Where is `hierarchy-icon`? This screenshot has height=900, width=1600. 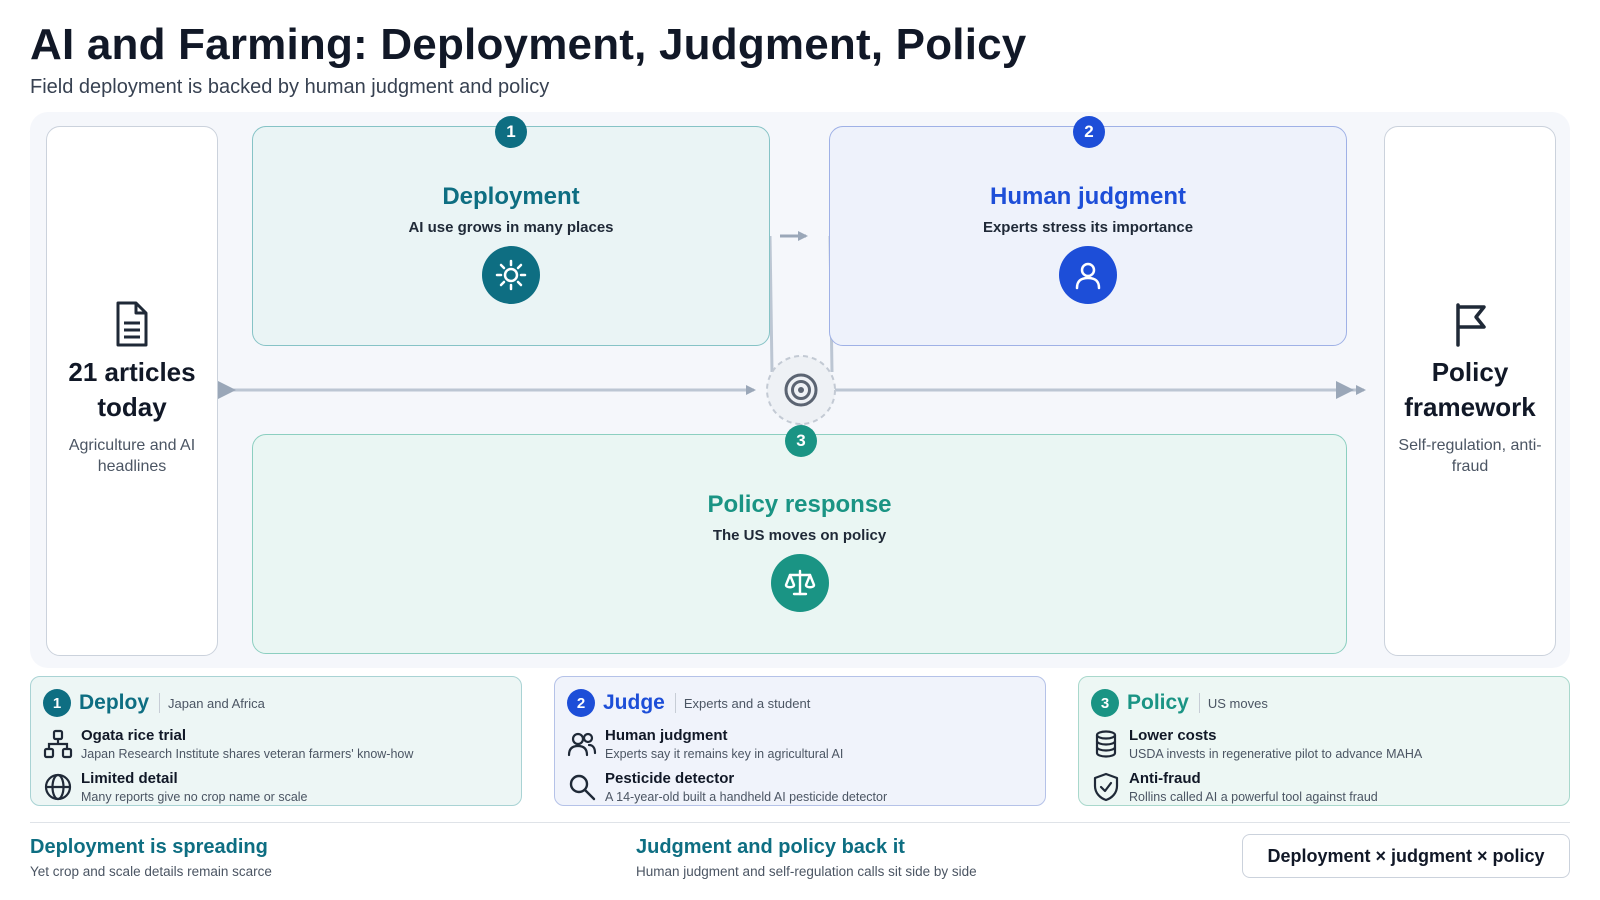
hierarchy-icon is located at coordinates (58, 744).